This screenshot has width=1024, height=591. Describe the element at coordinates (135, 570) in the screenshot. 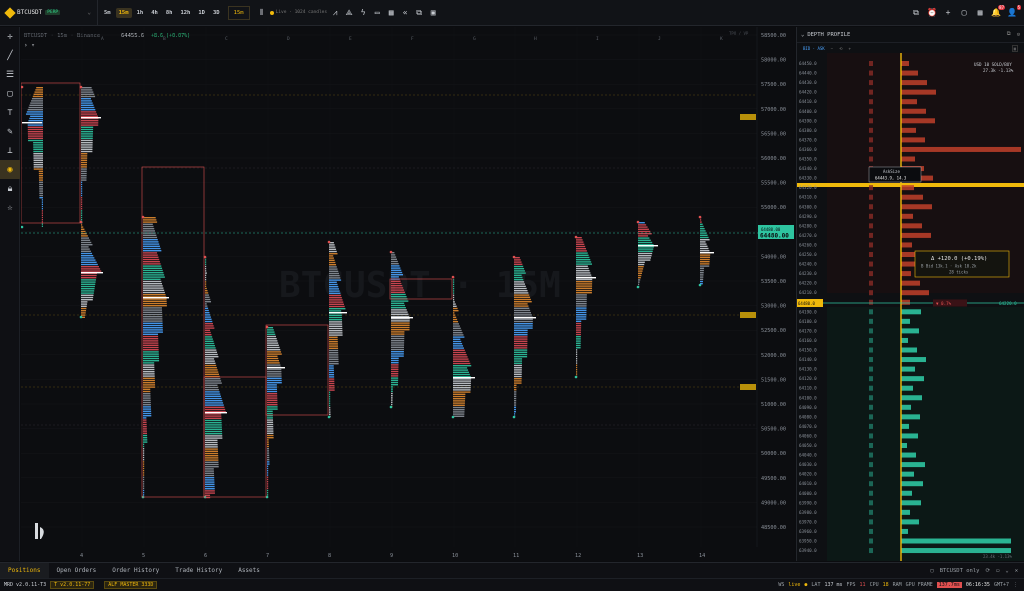

I see `tab-order-history: Order History` at that location.